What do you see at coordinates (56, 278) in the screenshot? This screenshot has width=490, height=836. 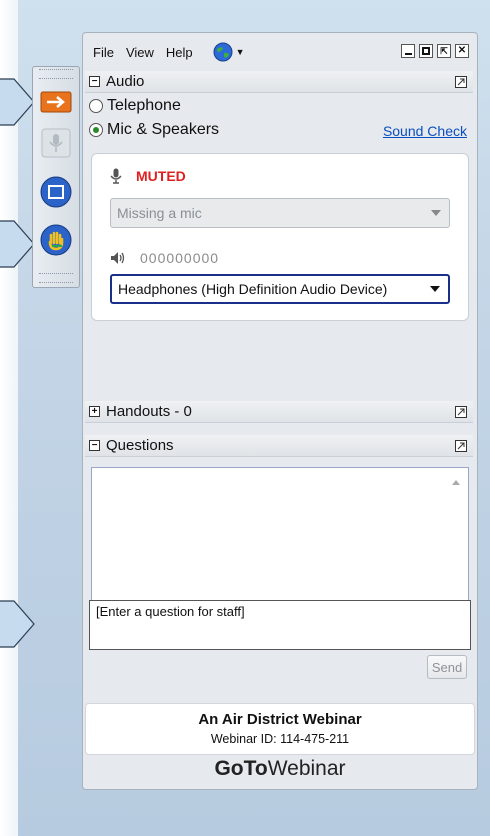 I see `toolbar-grip-bottom` at bounding box center [56, 278].